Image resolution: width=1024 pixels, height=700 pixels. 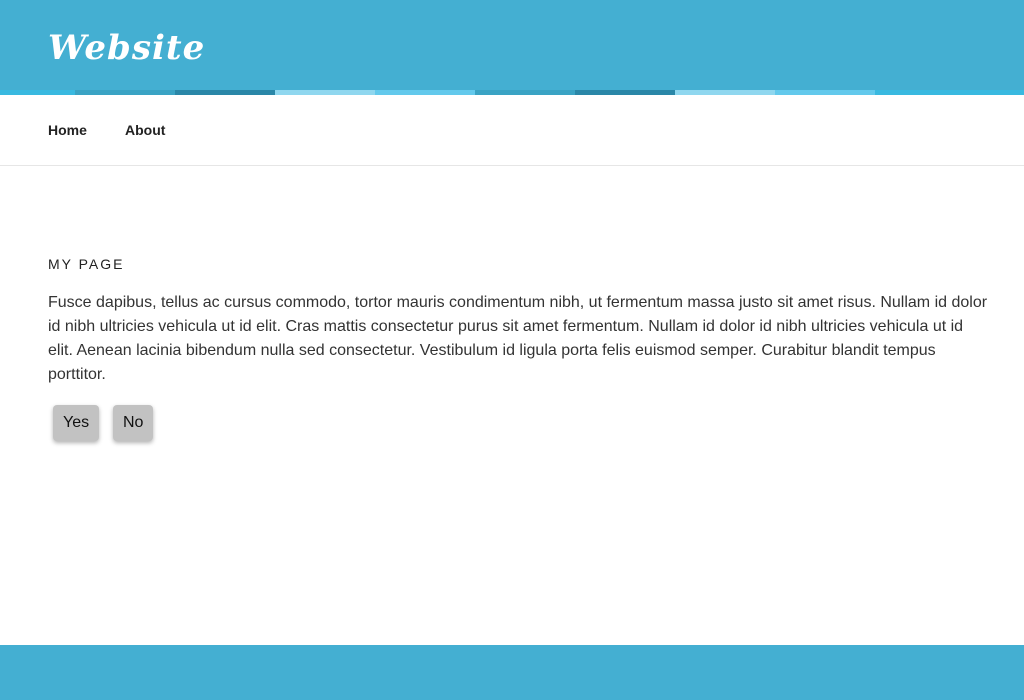 I want to click on yes-button: Yes, so click(x=76, y=423).